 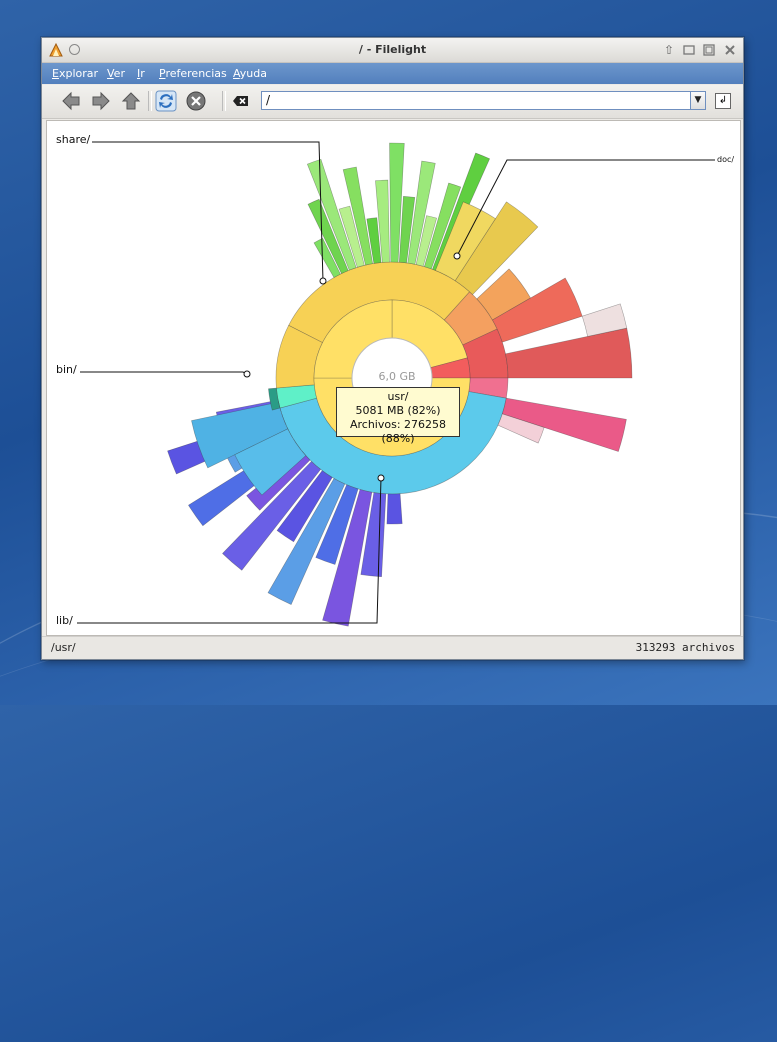 I want to click on title-bar: / - Filelight ⇧, so click(x=392, y=50).